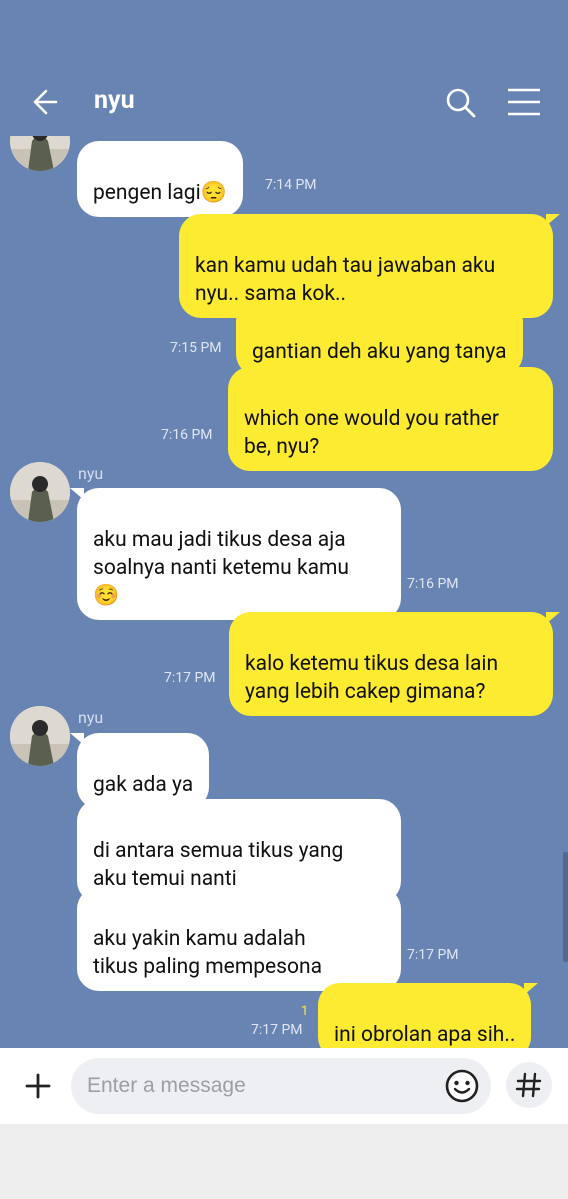 The image size is (568, 1199). What do you see at coordinates (428, 1015) in the screenshot?
I see `message-bubble: ini obrolan apa sih..` at bounding box center [428, 1015].